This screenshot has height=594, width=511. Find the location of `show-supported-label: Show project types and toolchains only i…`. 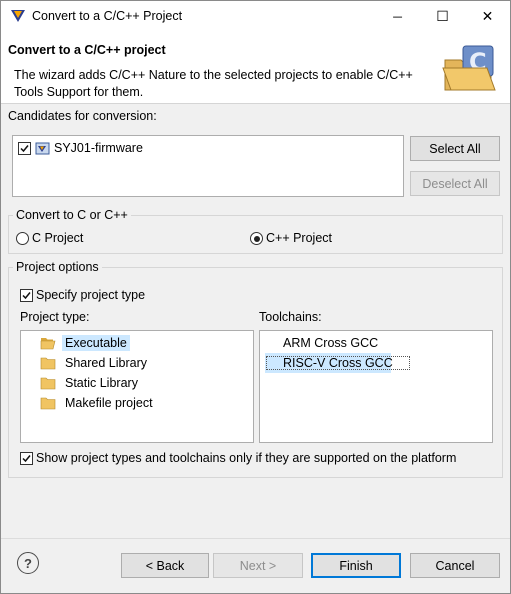

show-supported-label: Show project types and toolchains only i… is located at coordinates (246, 458).